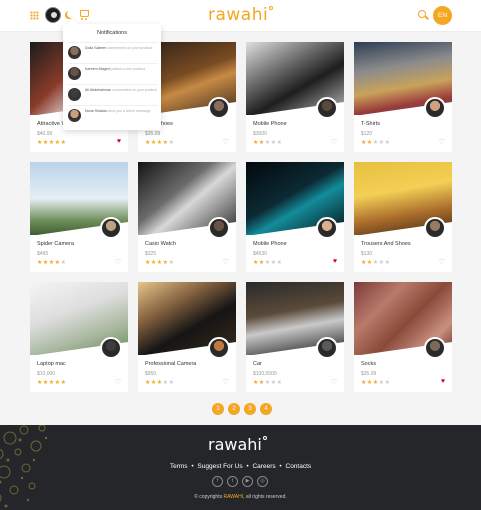  Describe the element at coordinates (250, 409) in the screenshot. I see `page-button-3: 3` at that location.